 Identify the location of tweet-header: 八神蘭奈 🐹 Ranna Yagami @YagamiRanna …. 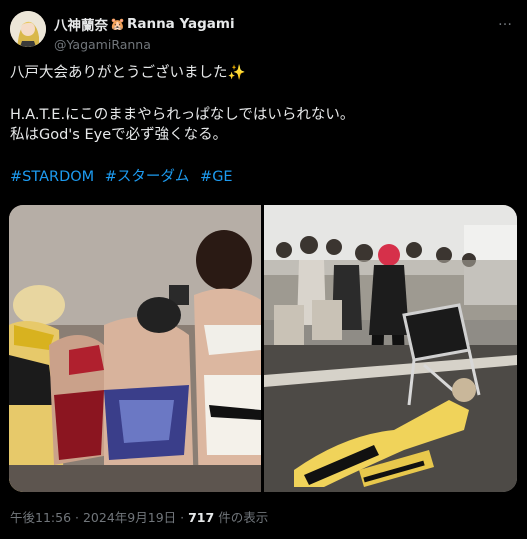
(263, 32).